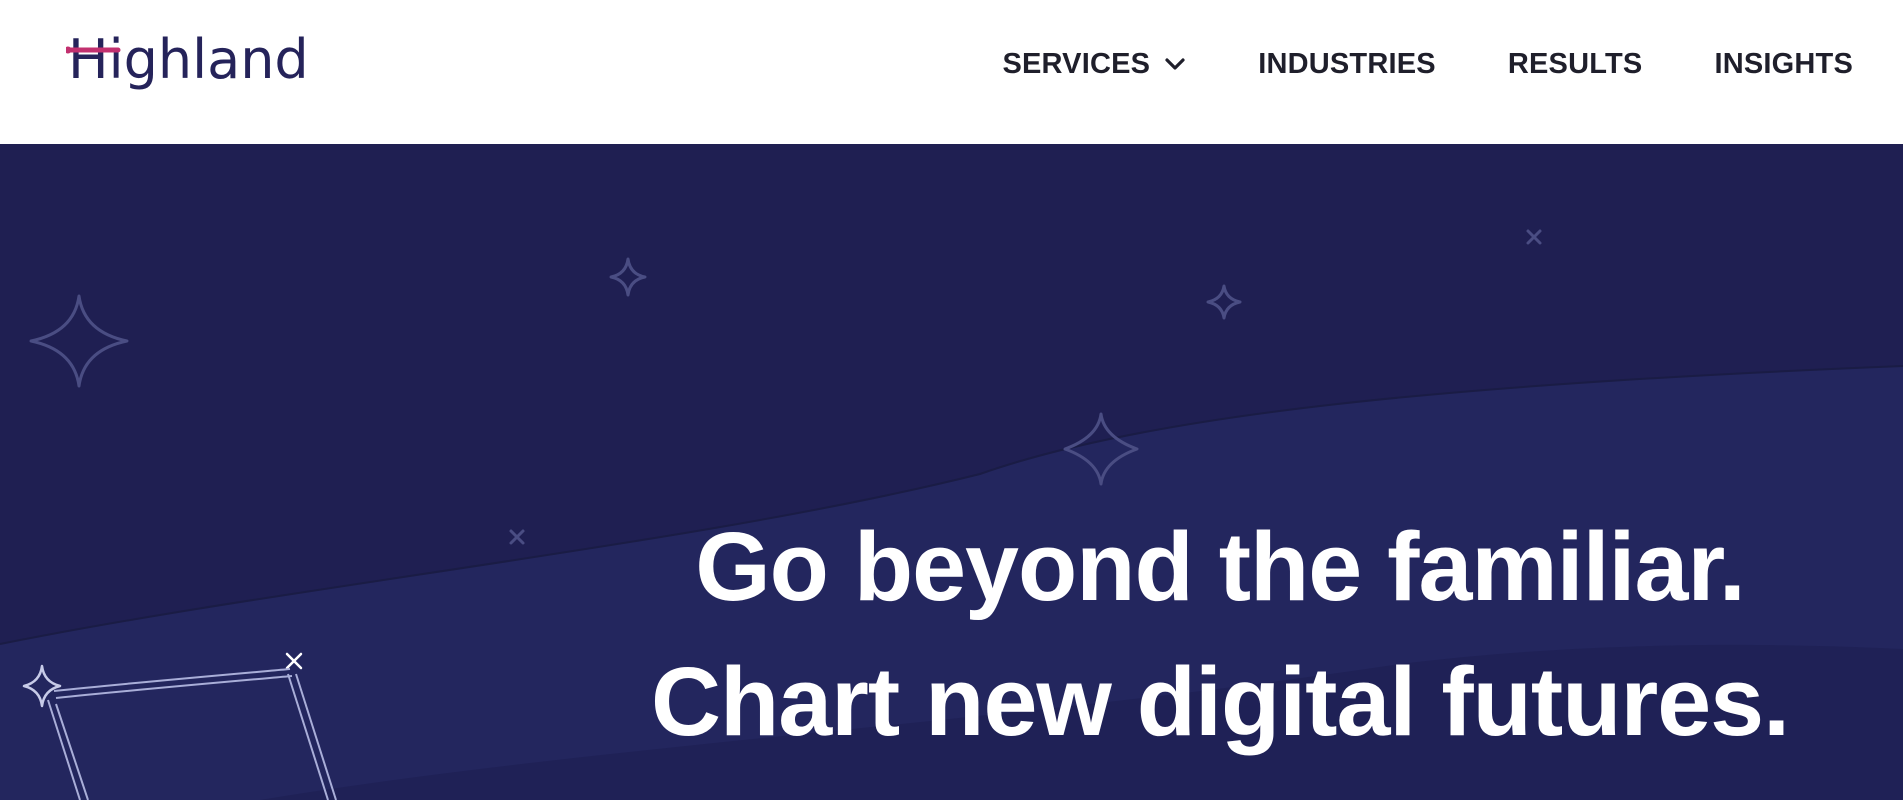 Image resolution: width=1903 pixels, height=800 pixels. I want to click on logo-wordmark: Highland, so click(187, 59).